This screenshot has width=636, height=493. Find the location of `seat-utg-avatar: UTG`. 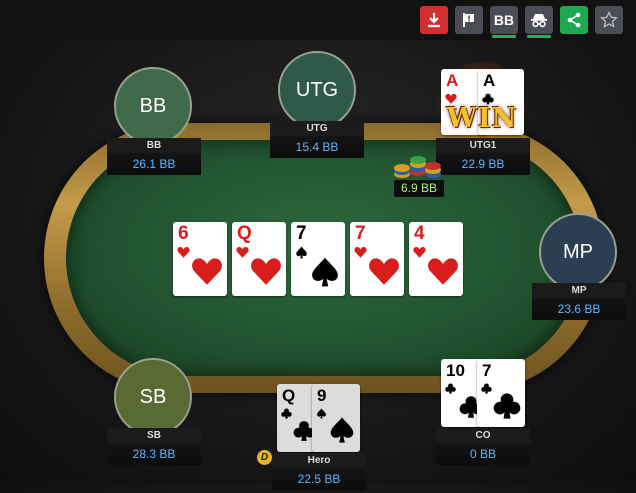

seat-utg-avatar: UTG is located at coordinates (317, 90).